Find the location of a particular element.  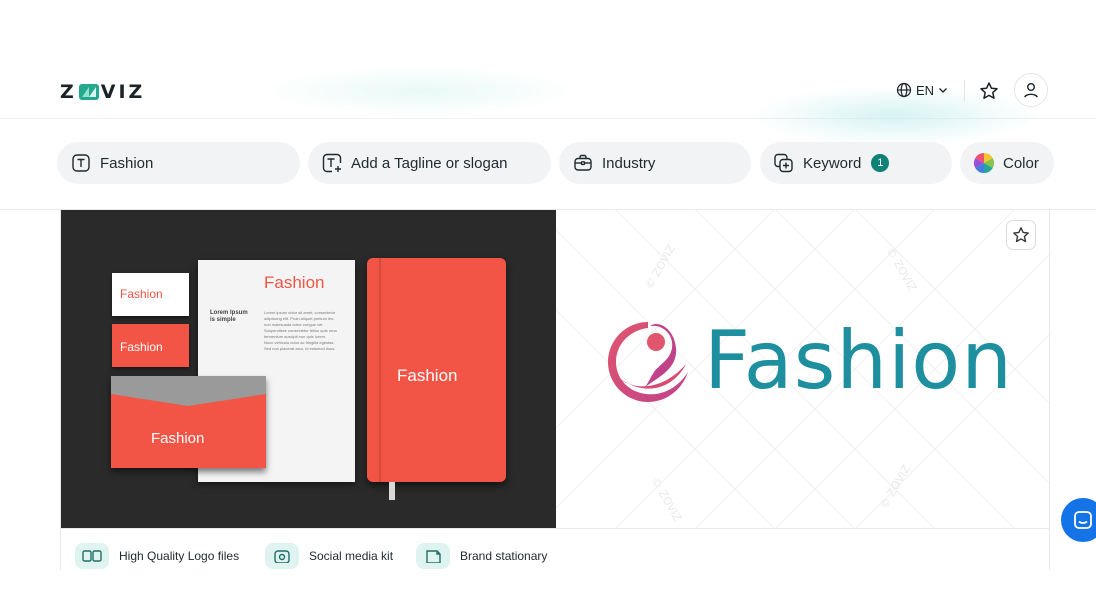

language-selector: EN is located at coordinates (922, 90).